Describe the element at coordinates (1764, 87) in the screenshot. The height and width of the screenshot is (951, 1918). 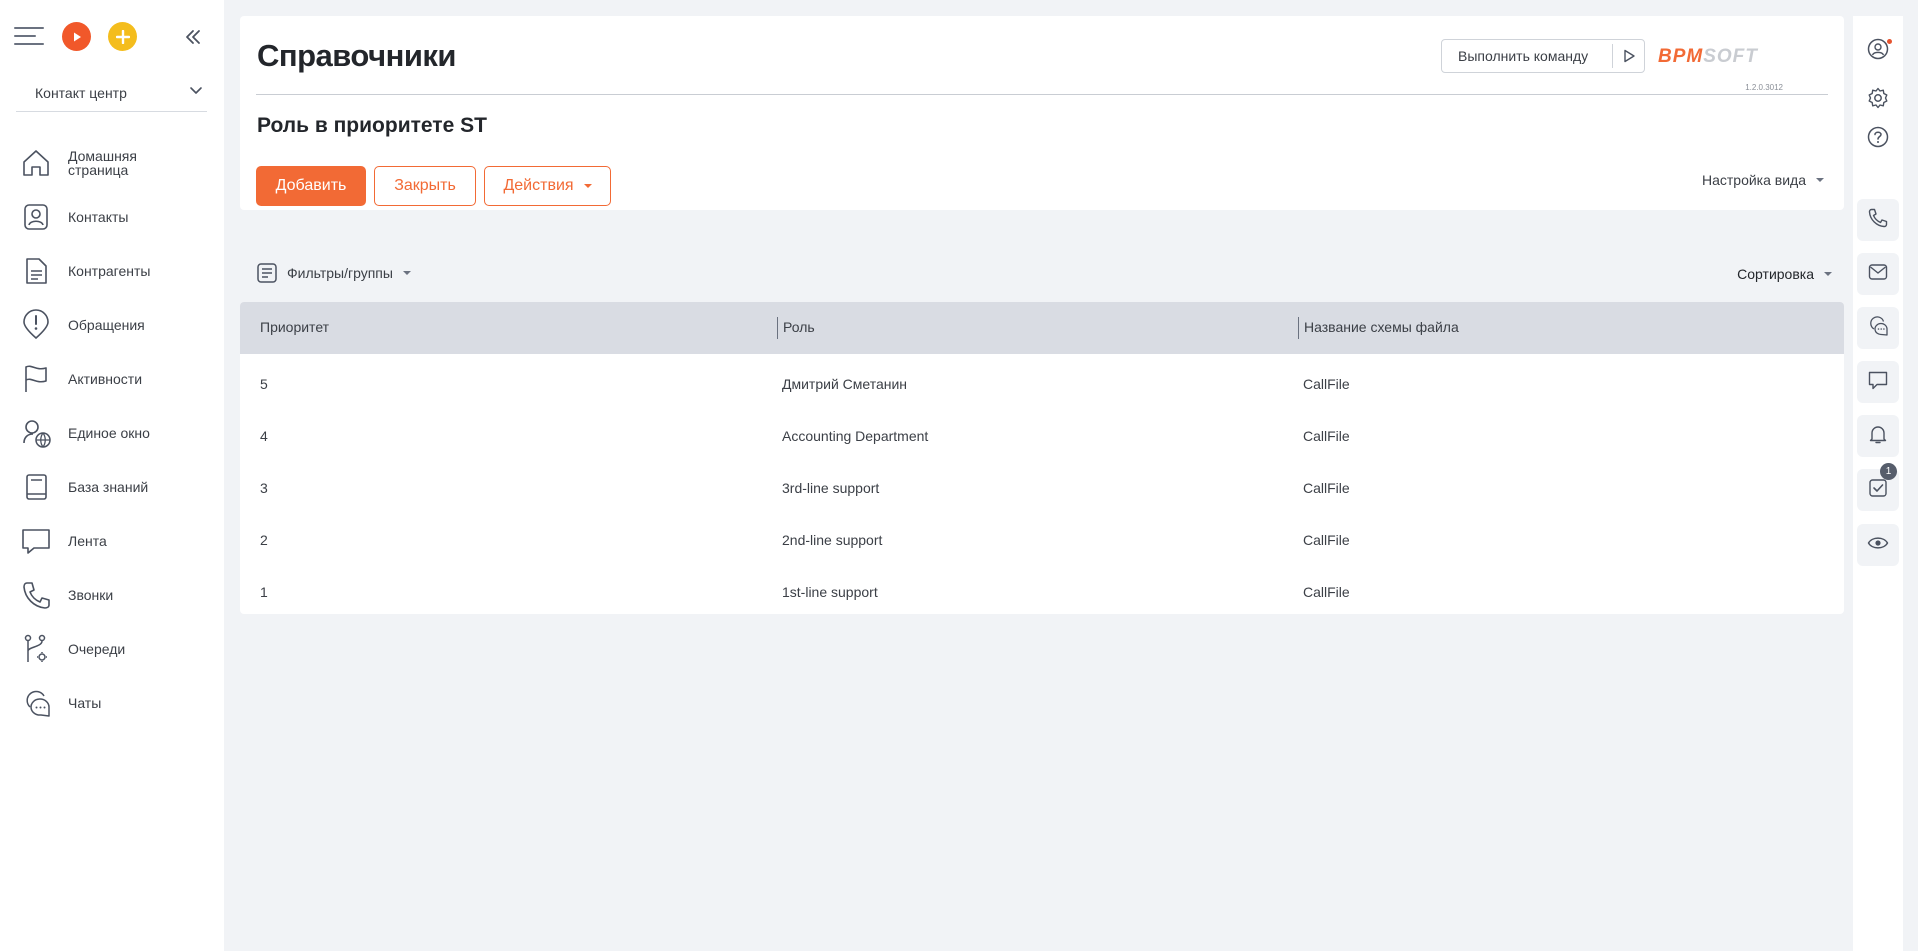
I see `version-label: 1.2.0.3012` at that location.